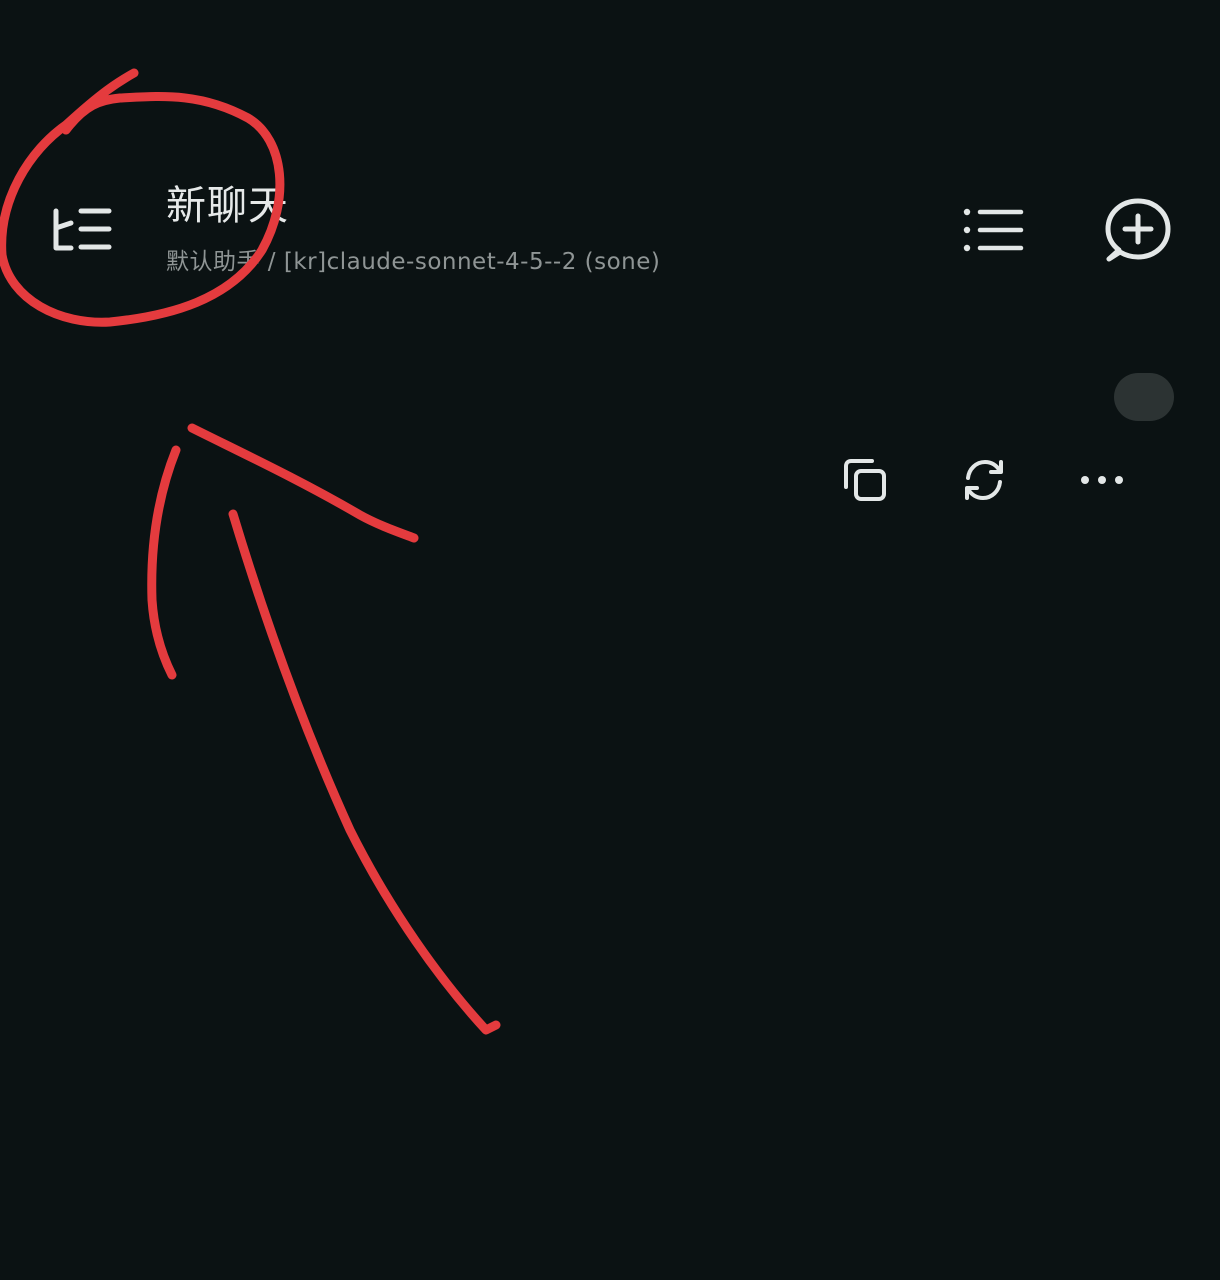 The height and width of the screenshot is (1280, 1220). I want to click on message-action-bar, so click(985, 480).